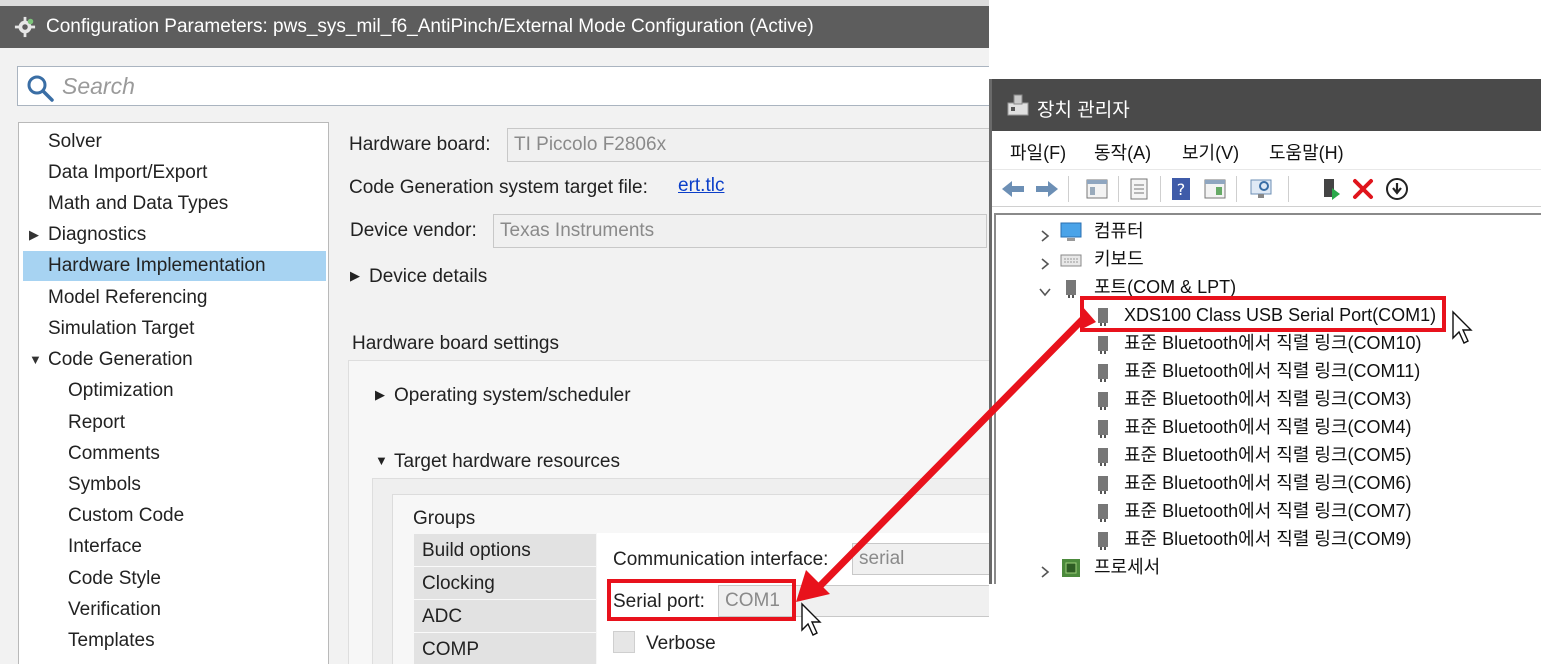 The height and width of the screenshot is (664, 1541). What do you see at coordinates (40, 88) in the screenshot?
I see `search-icon` at bounding box center [40, 88].